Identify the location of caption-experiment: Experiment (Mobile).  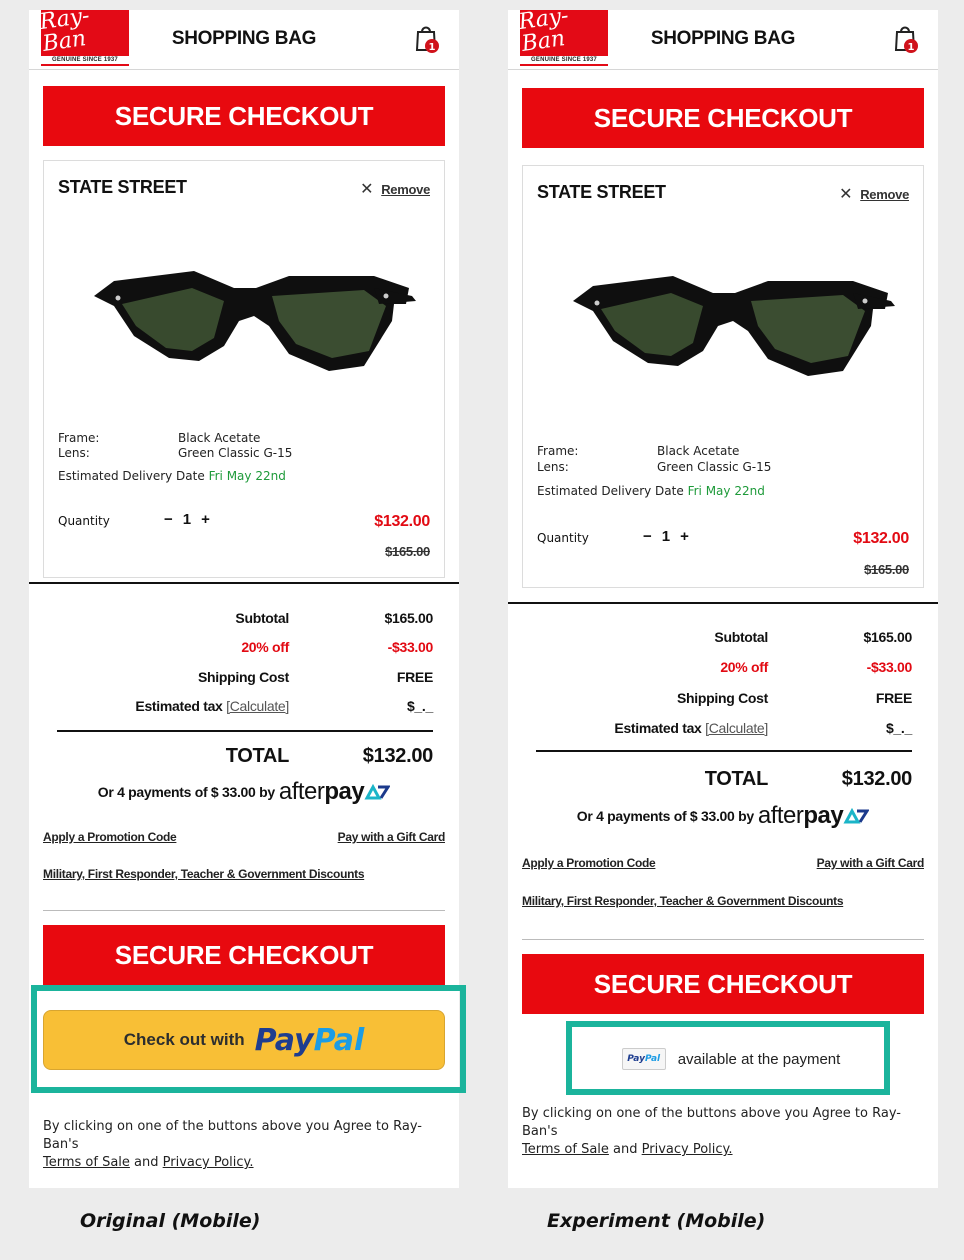
(656, 1221).